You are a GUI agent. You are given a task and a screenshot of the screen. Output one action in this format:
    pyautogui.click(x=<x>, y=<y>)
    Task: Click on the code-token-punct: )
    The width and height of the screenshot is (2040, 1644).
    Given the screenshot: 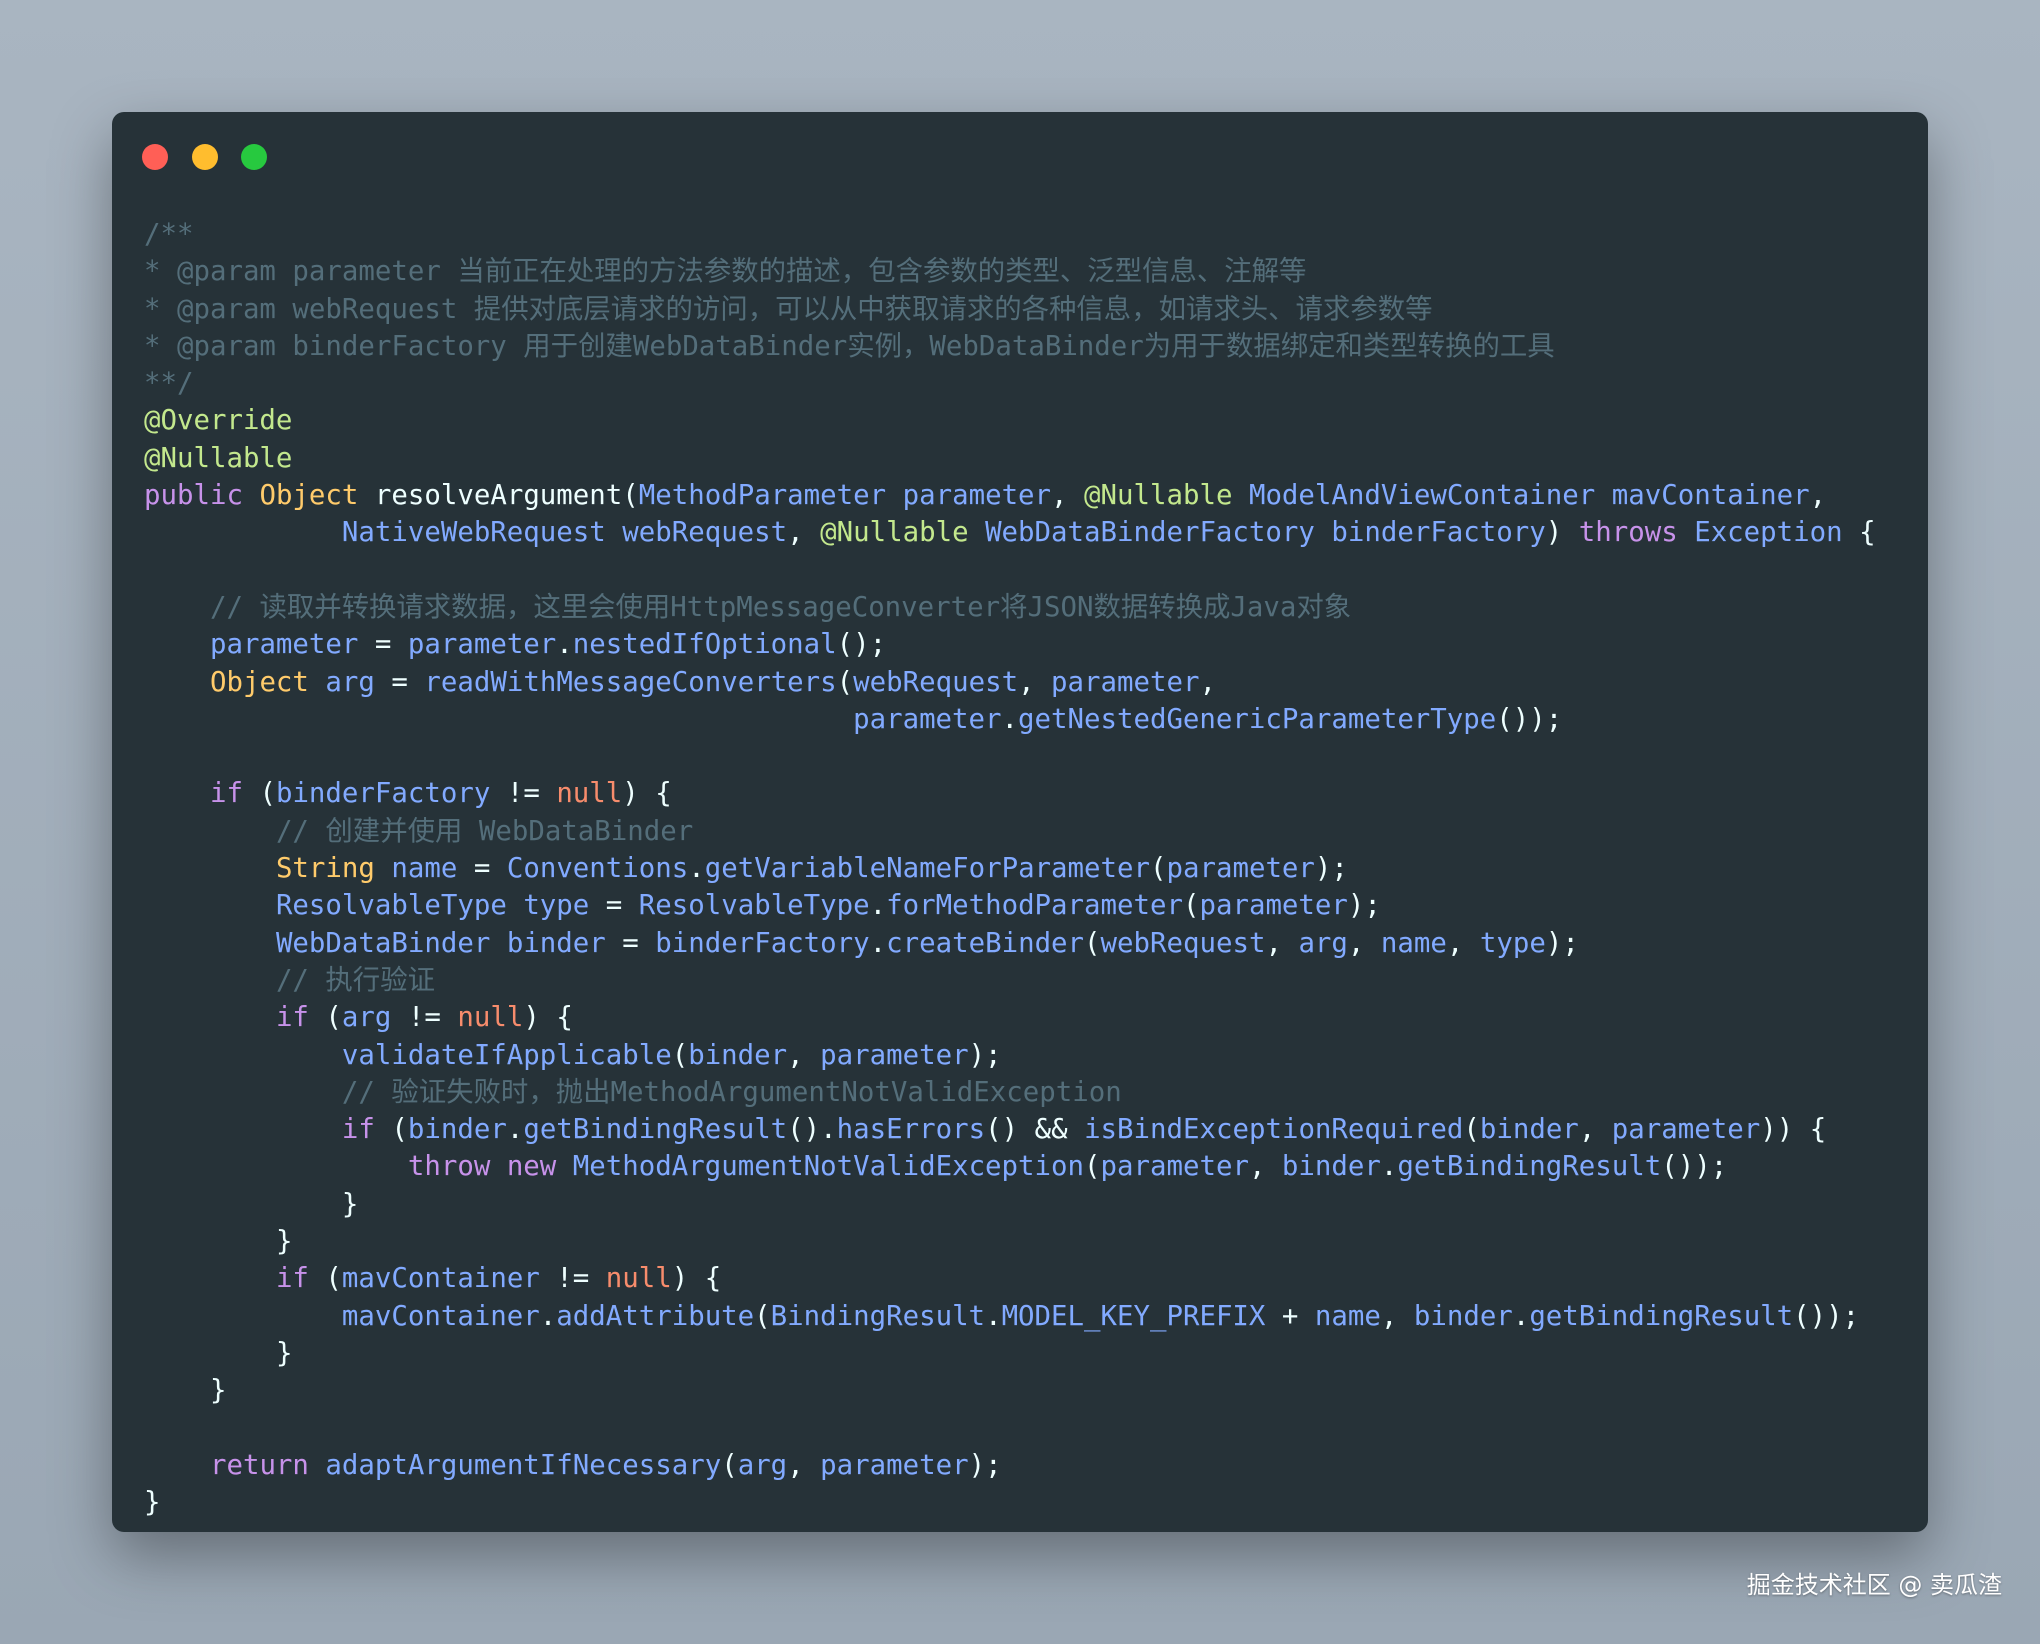 What is the action you would take?
    pyautogui.click(x=1562, y=533)
    